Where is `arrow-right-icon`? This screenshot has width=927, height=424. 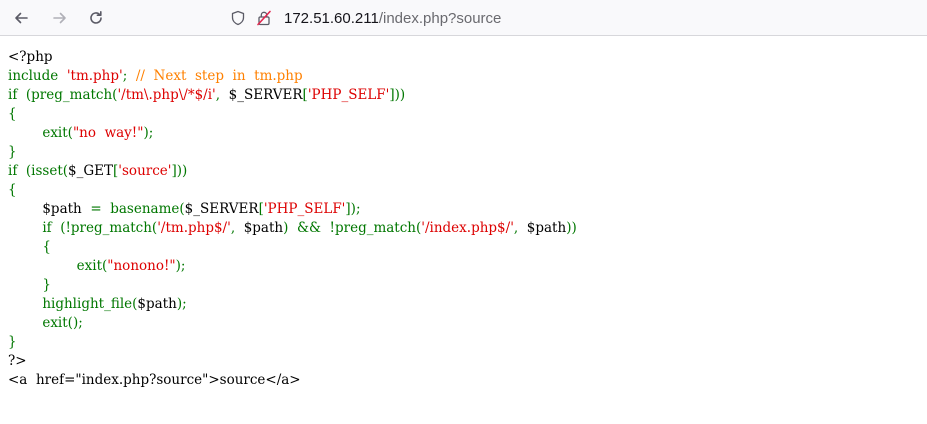
arrow-right-icon is located at coordinates (59, 18).